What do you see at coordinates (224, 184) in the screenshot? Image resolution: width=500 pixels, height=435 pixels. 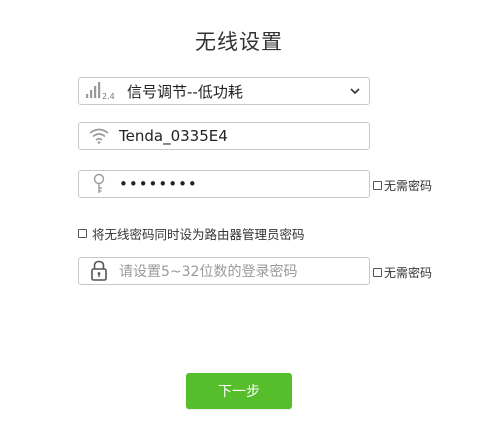 I see `wifi-password-input: ••••••••` at bounding box center [224, 184].